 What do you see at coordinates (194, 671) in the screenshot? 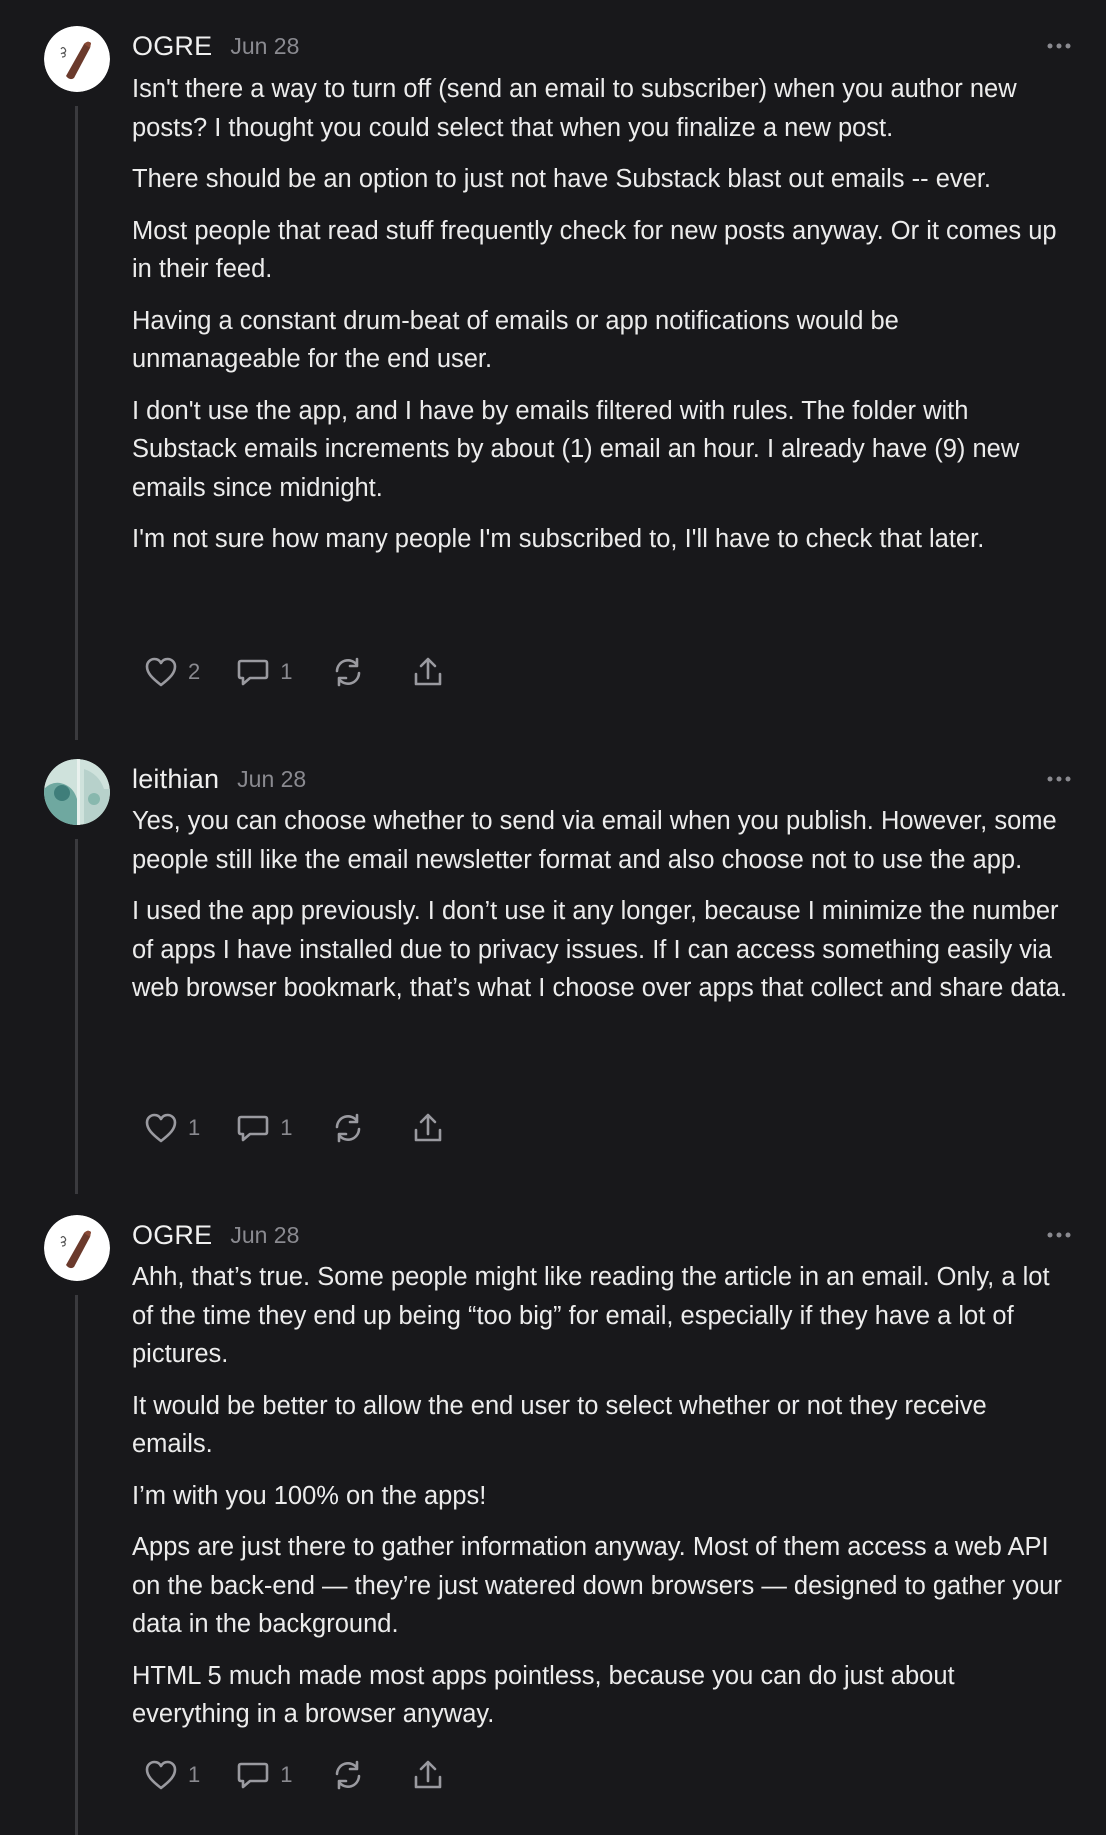
I see `like-count: 2` at bounding box center [194, 671].